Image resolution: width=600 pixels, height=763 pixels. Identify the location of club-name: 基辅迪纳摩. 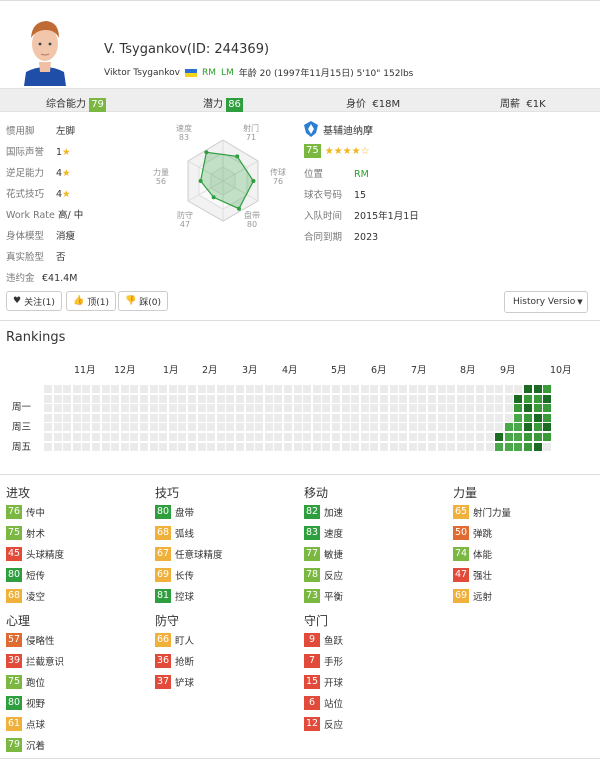
(348, 129).